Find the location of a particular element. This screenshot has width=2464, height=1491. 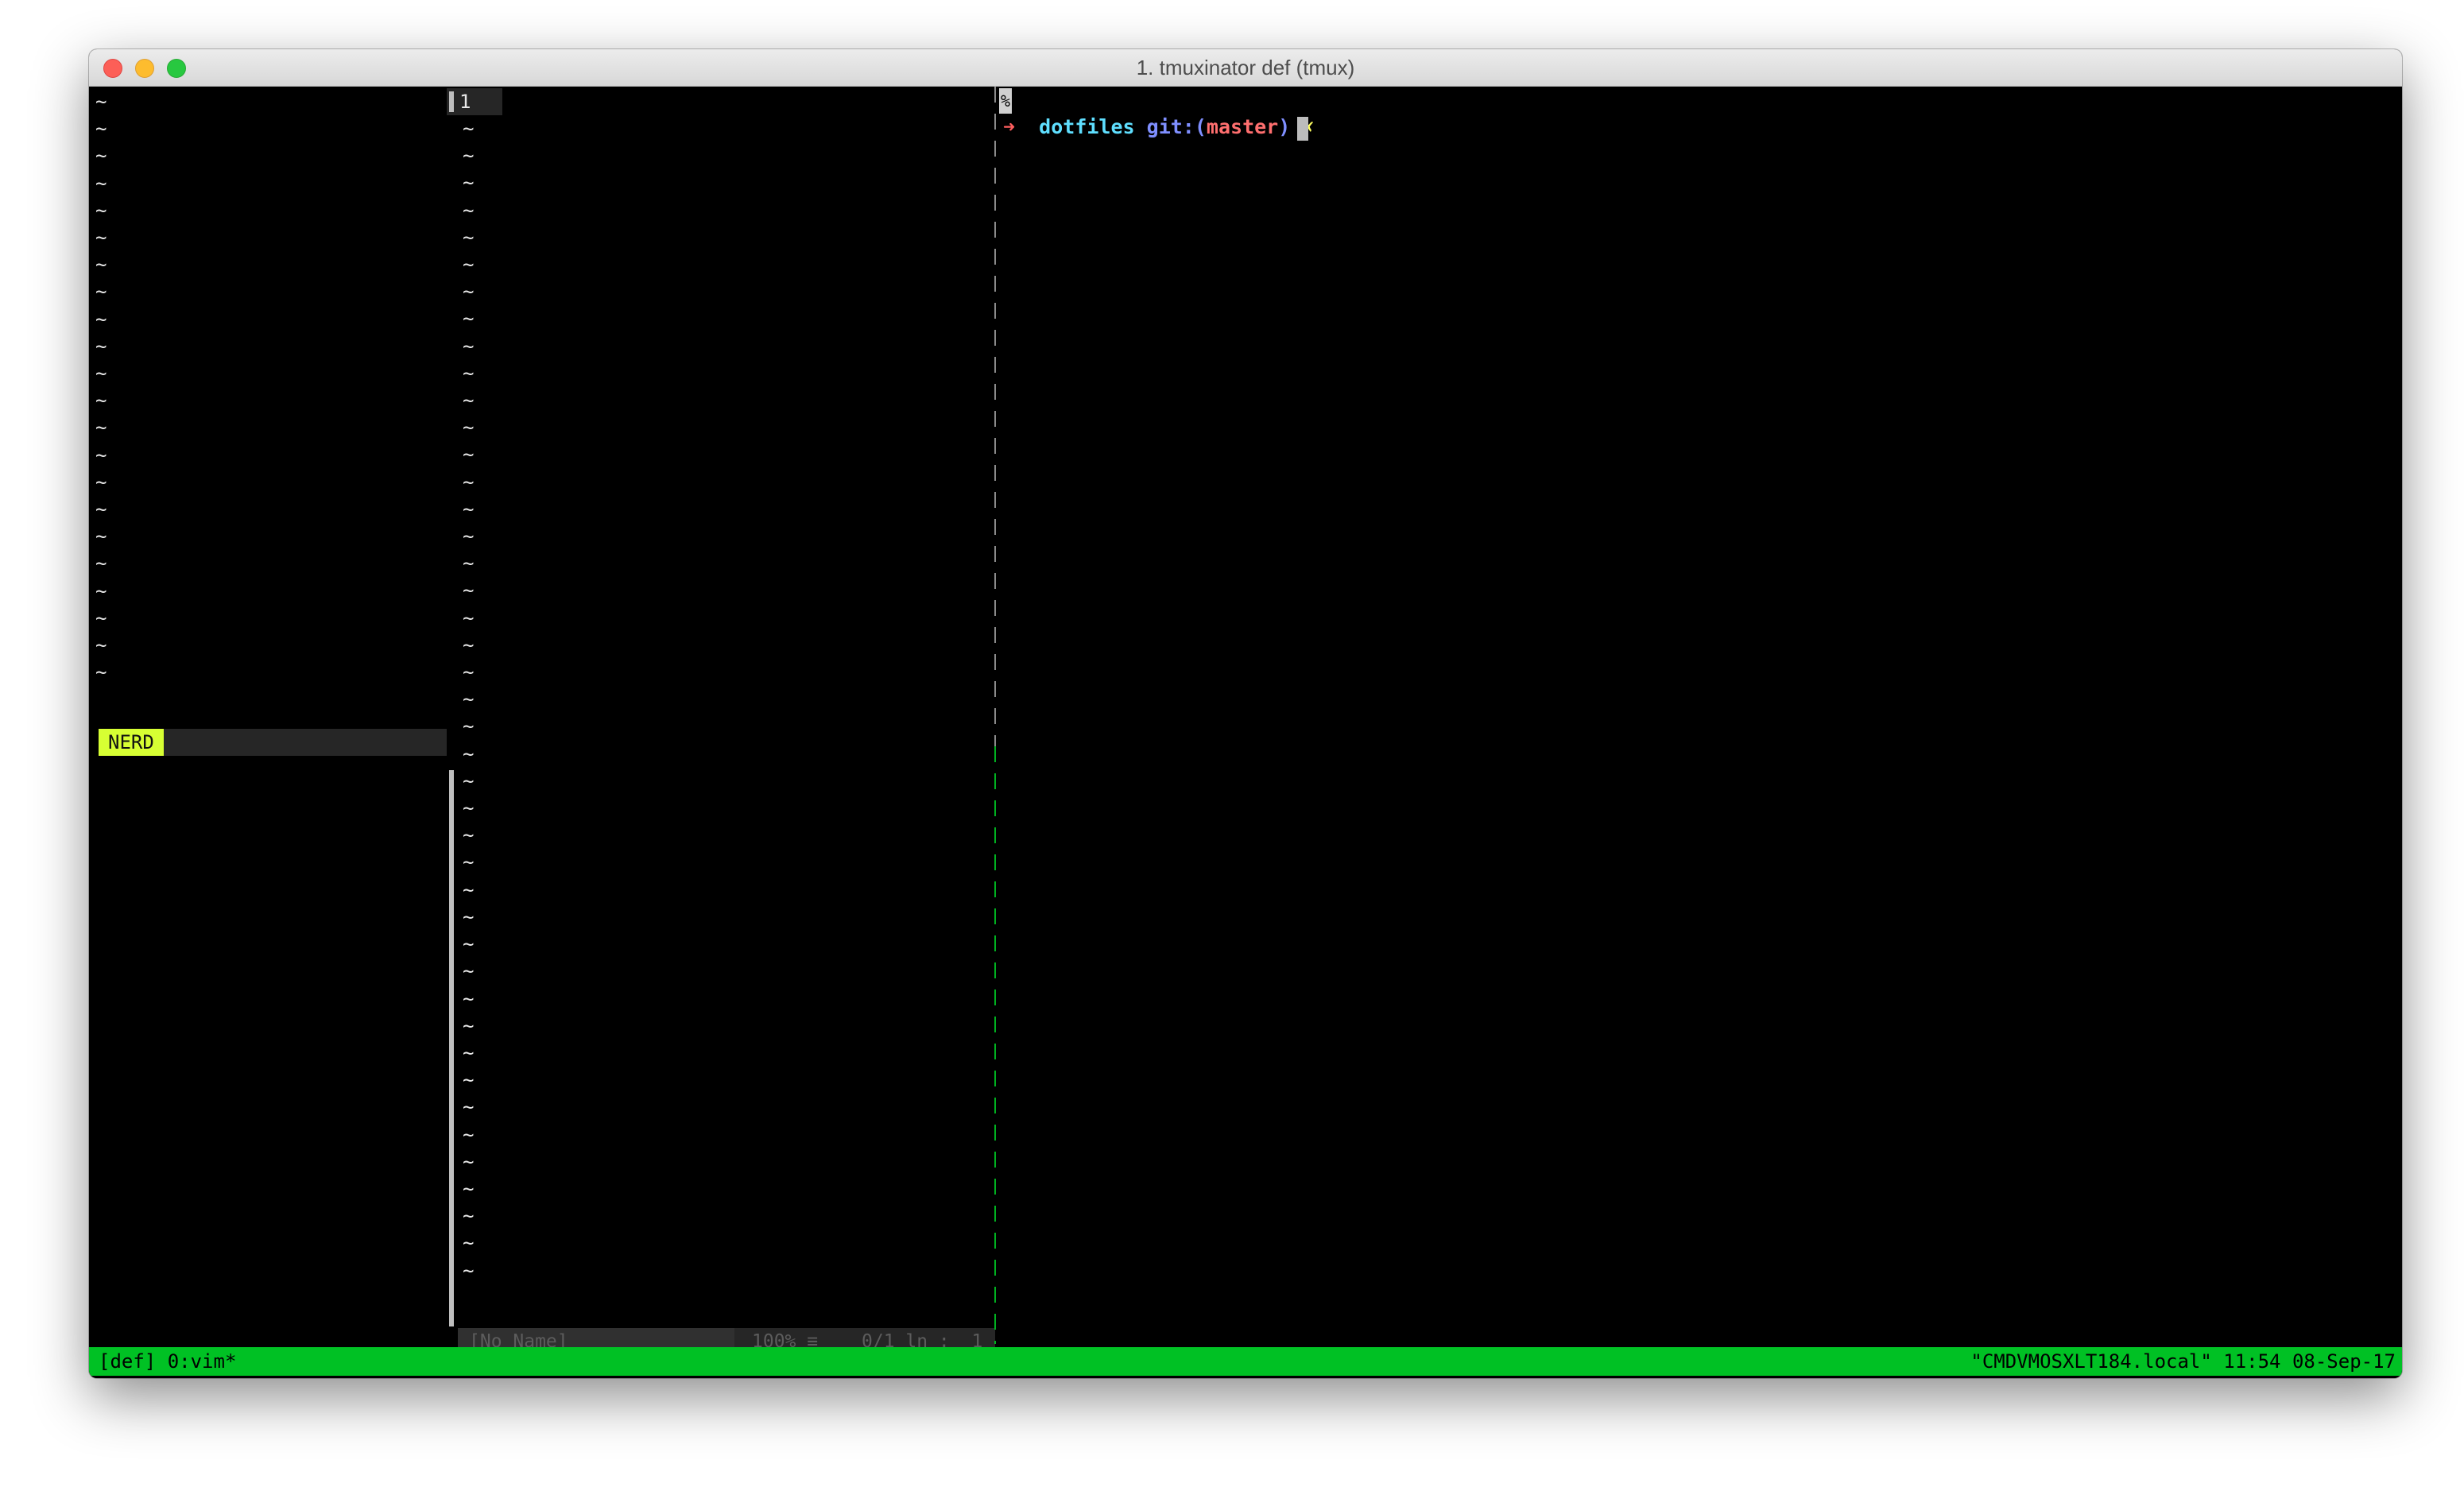

tmux-session-window: [def] 0:vim* is located at coordinates (167, 1361).